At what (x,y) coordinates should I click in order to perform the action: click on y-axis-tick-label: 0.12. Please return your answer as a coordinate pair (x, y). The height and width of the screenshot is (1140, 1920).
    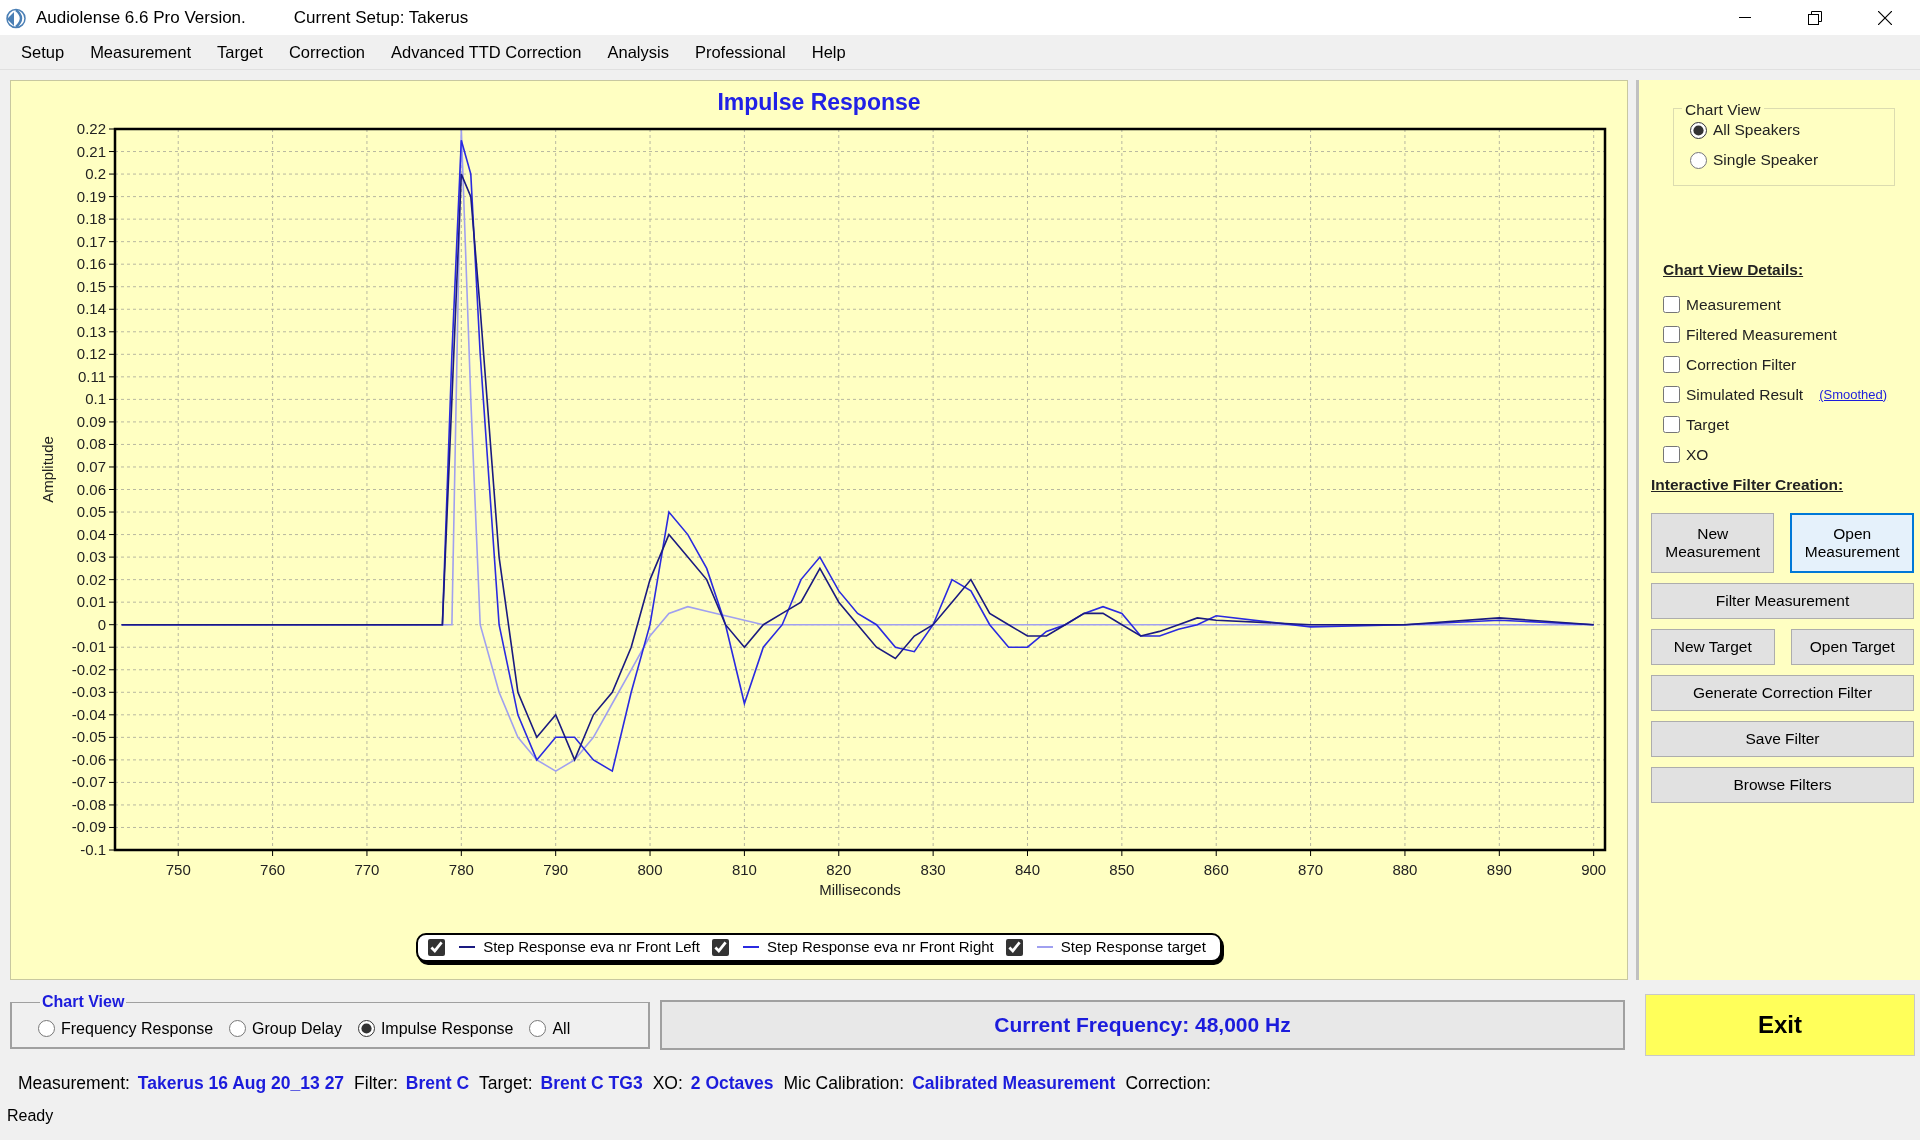
    Looking at the image, I should click on (91, 354).